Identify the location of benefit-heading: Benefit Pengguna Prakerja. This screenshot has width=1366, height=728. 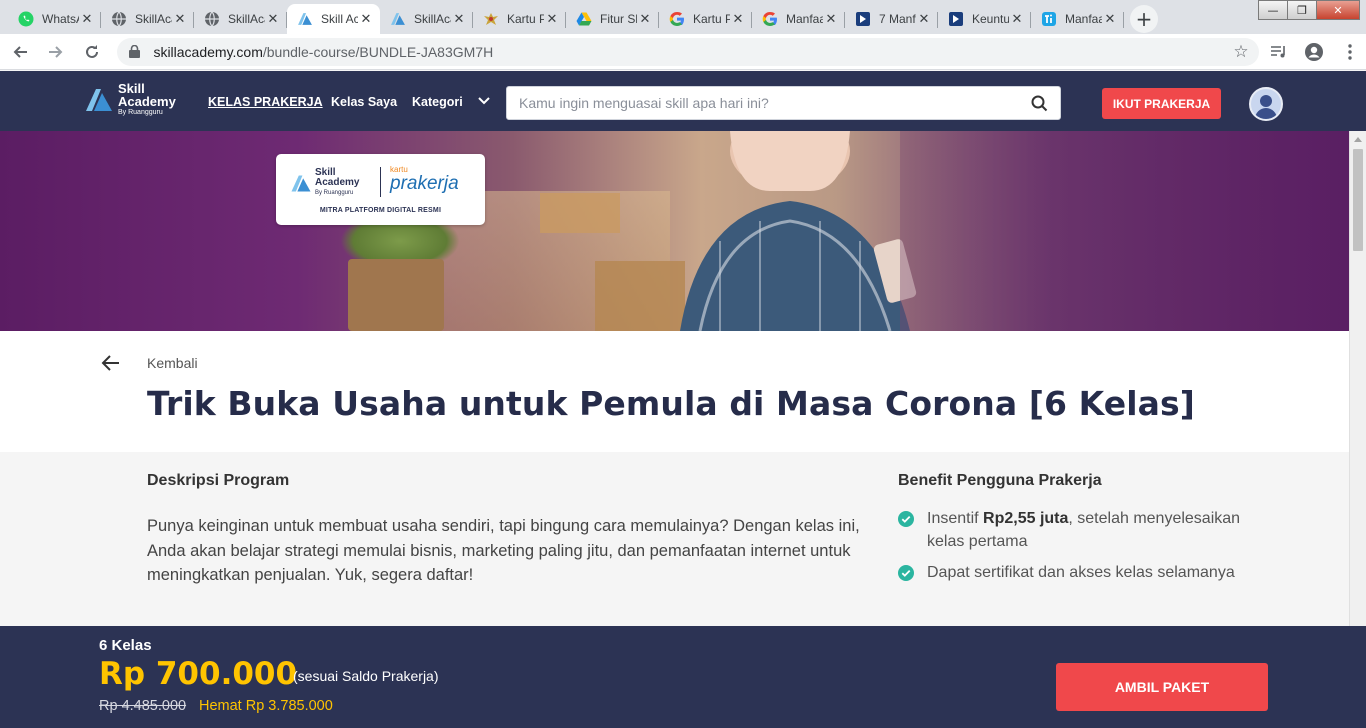
(1000, 480).